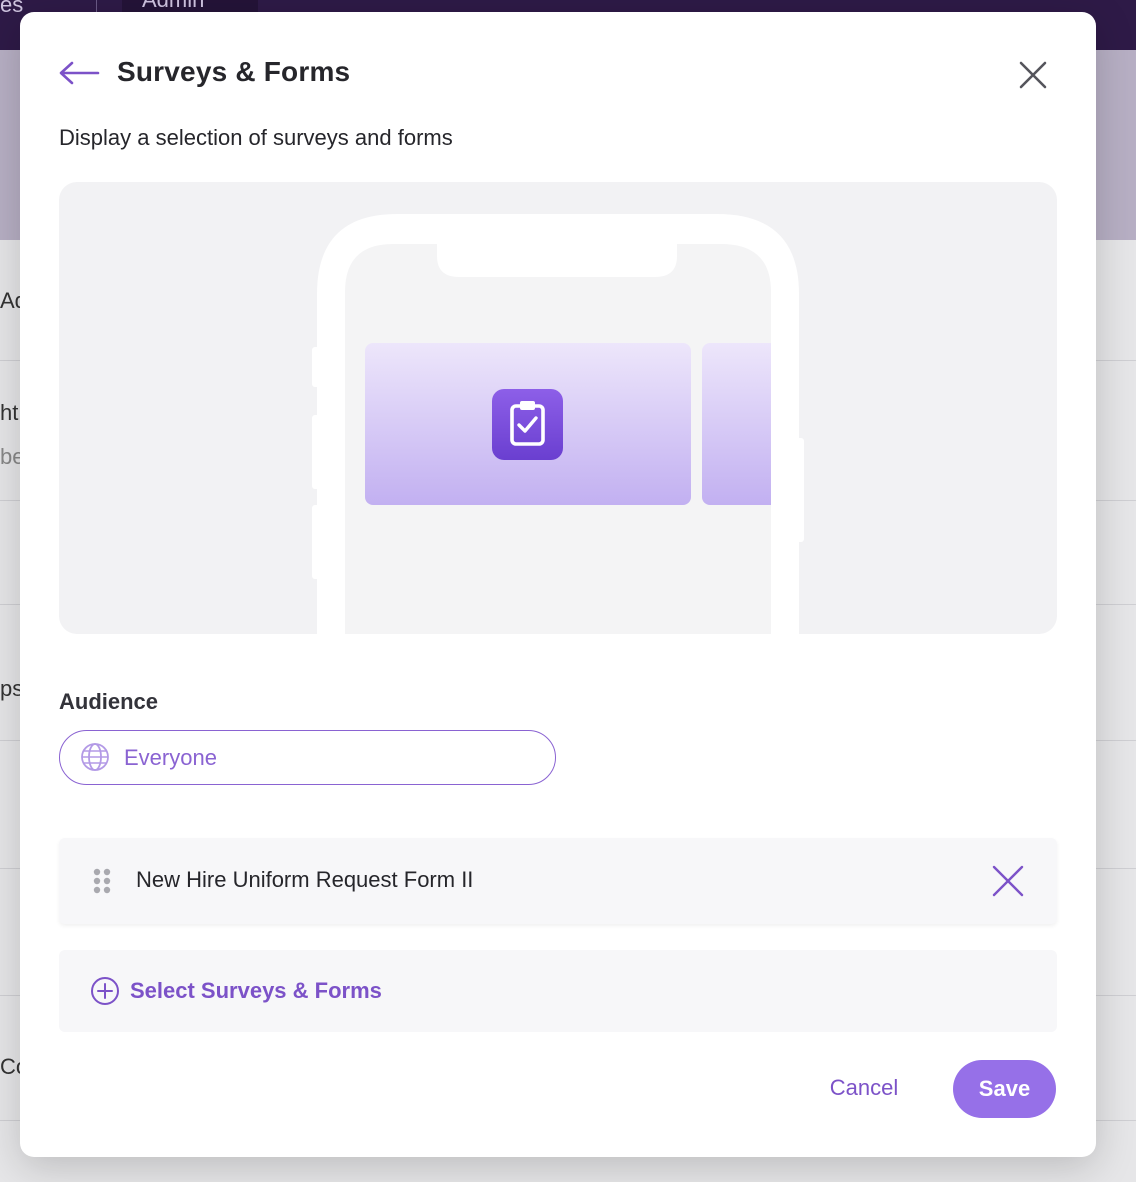  I want to click on plus-circle-icon, so click(105, 991).